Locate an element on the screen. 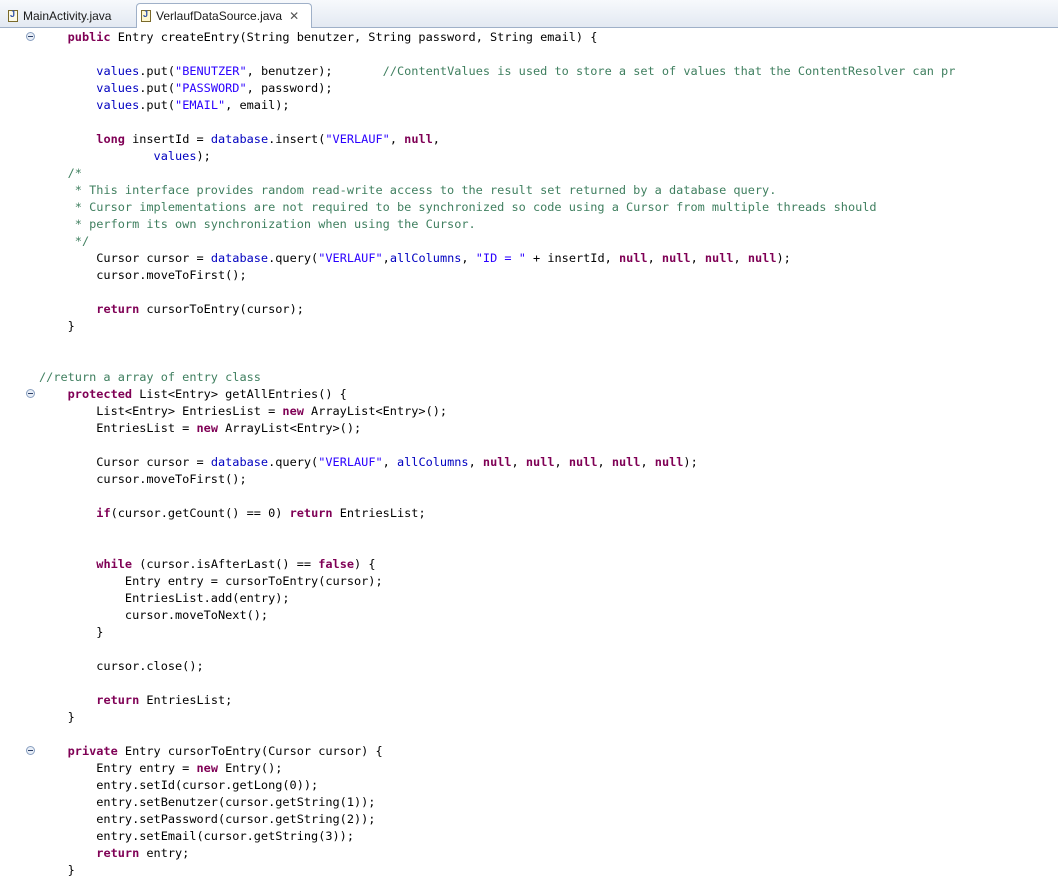 The height and width of the screenshot is (881, 1058). code-token: .query( is located at coordinates (293, 462).